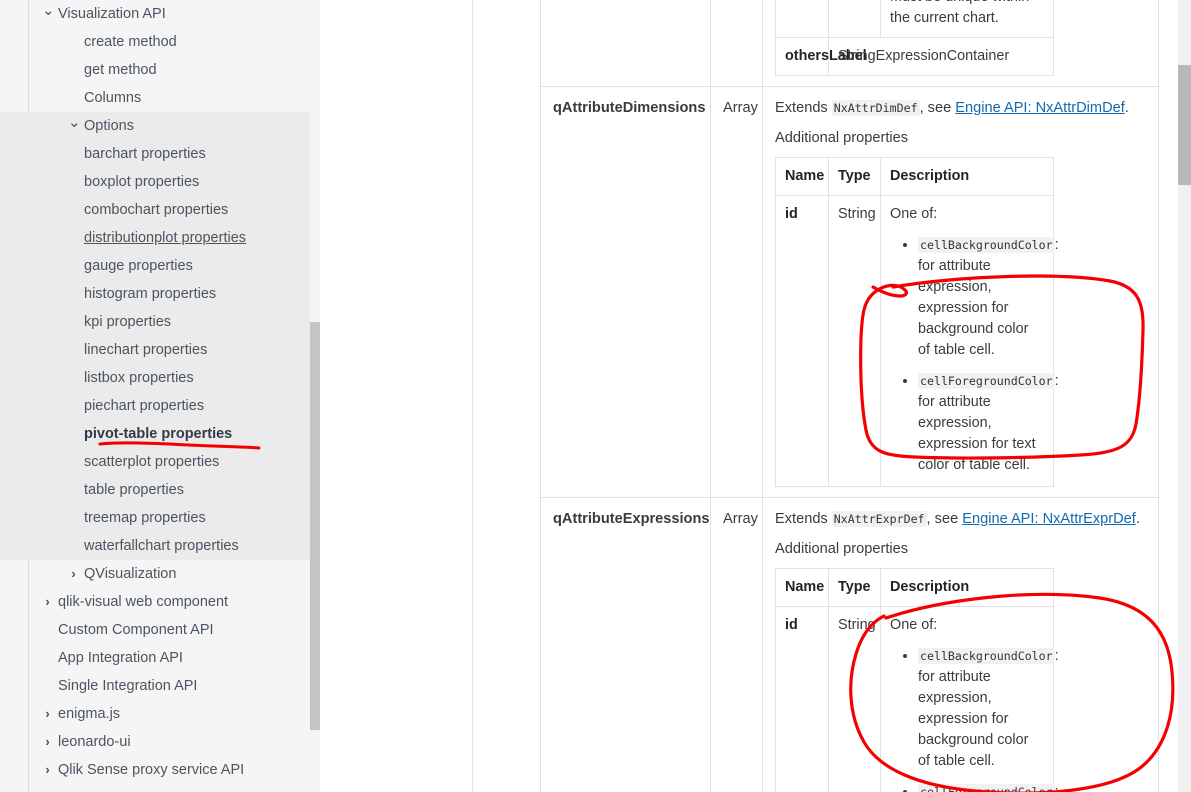  I want to click on property-name-cell: qAttributeExpressions, so click(625, 644).